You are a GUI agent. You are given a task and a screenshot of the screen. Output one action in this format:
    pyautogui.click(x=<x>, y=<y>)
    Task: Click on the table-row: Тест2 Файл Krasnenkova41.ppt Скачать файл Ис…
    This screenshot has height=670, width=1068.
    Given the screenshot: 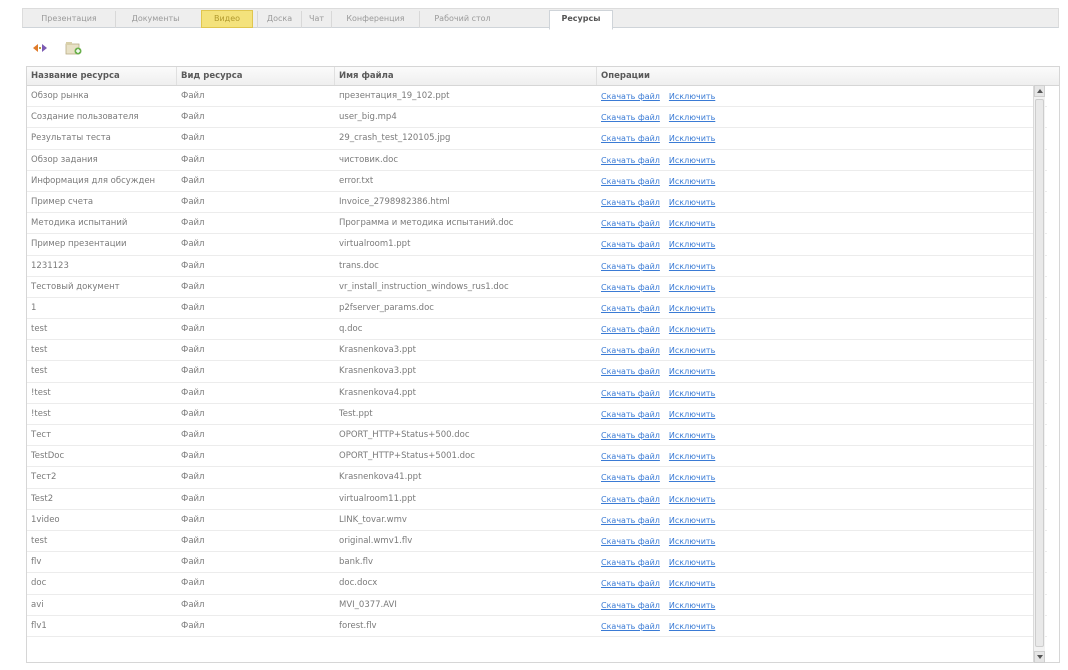 What is the action you would take?
    pyautogui.click(x=537, y=478)
    